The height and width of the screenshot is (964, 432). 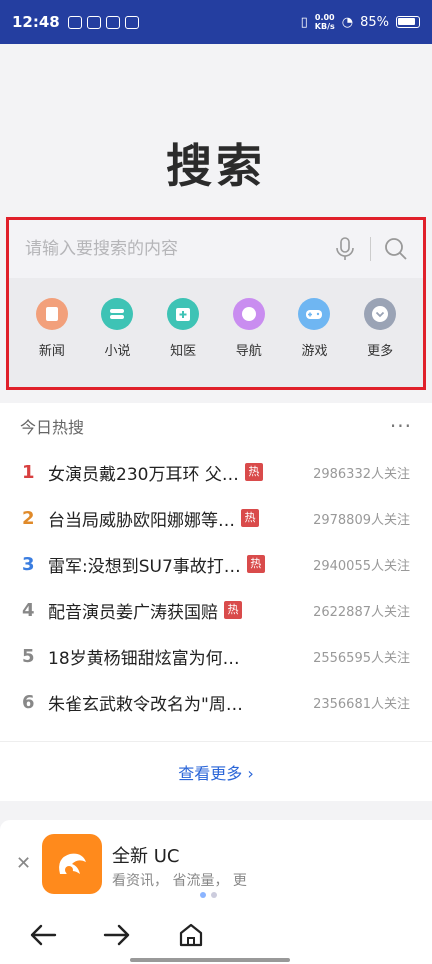 I want to click on hot-rank: 4, so click(x=28, y=610).